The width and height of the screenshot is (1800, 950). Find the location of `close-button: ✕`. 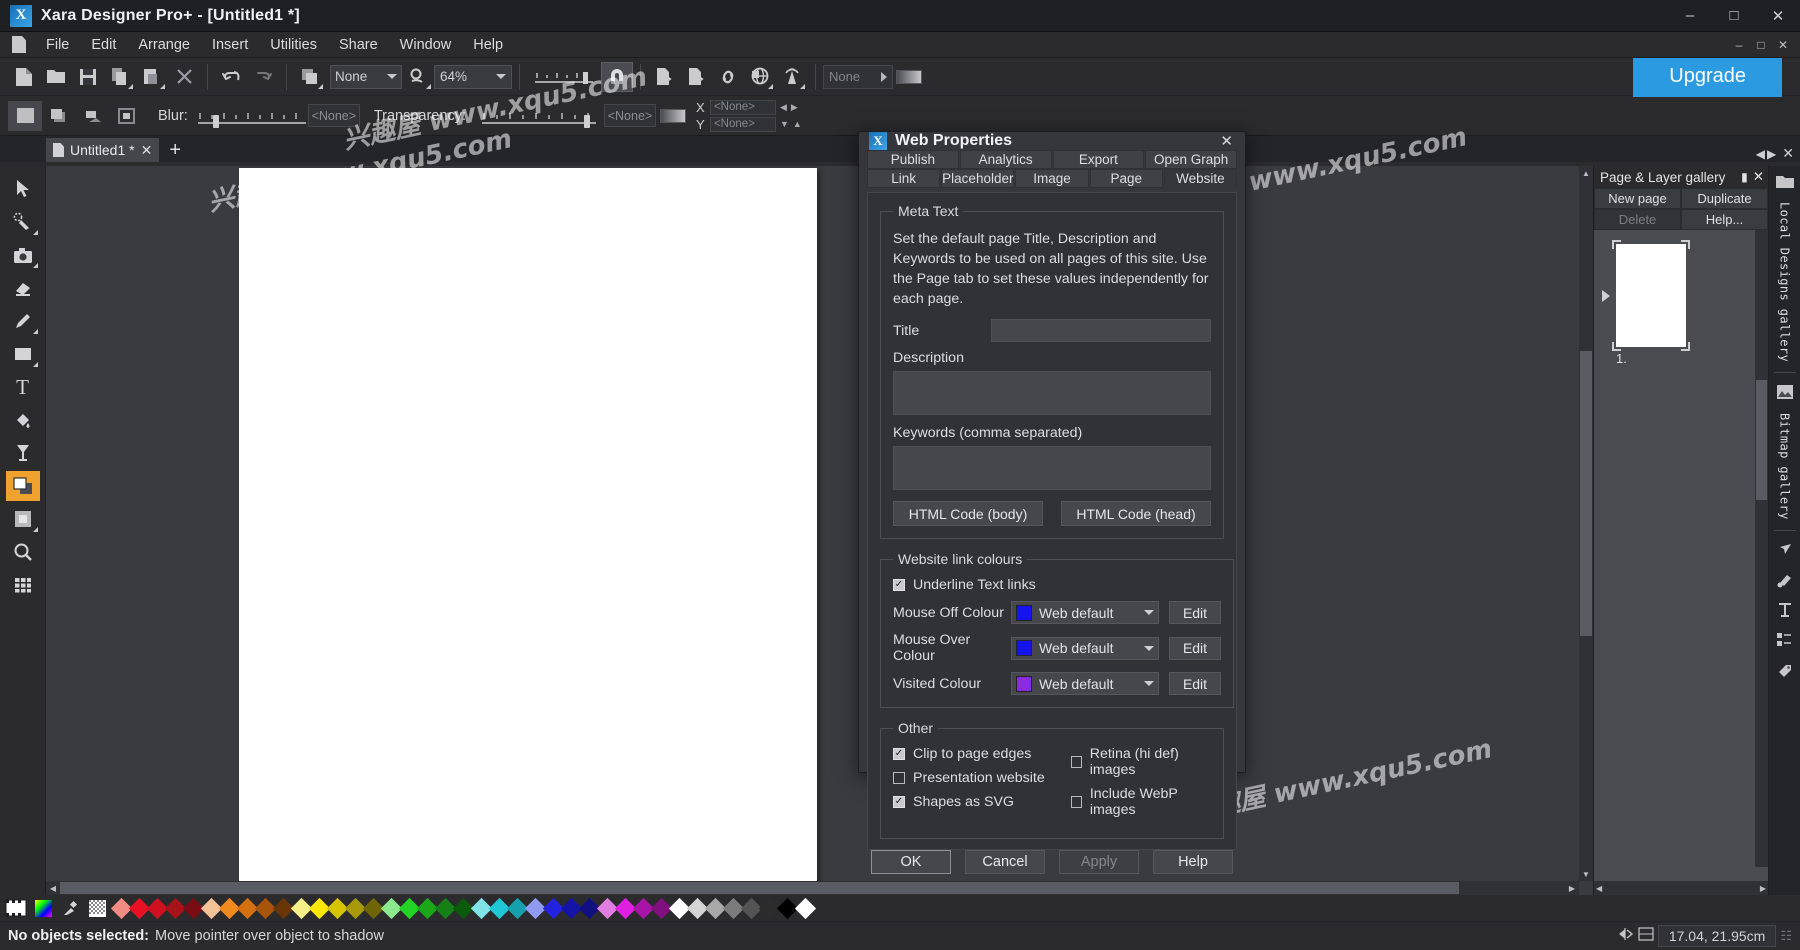

close-button: ✕ is located at coordinates (1778, 16).